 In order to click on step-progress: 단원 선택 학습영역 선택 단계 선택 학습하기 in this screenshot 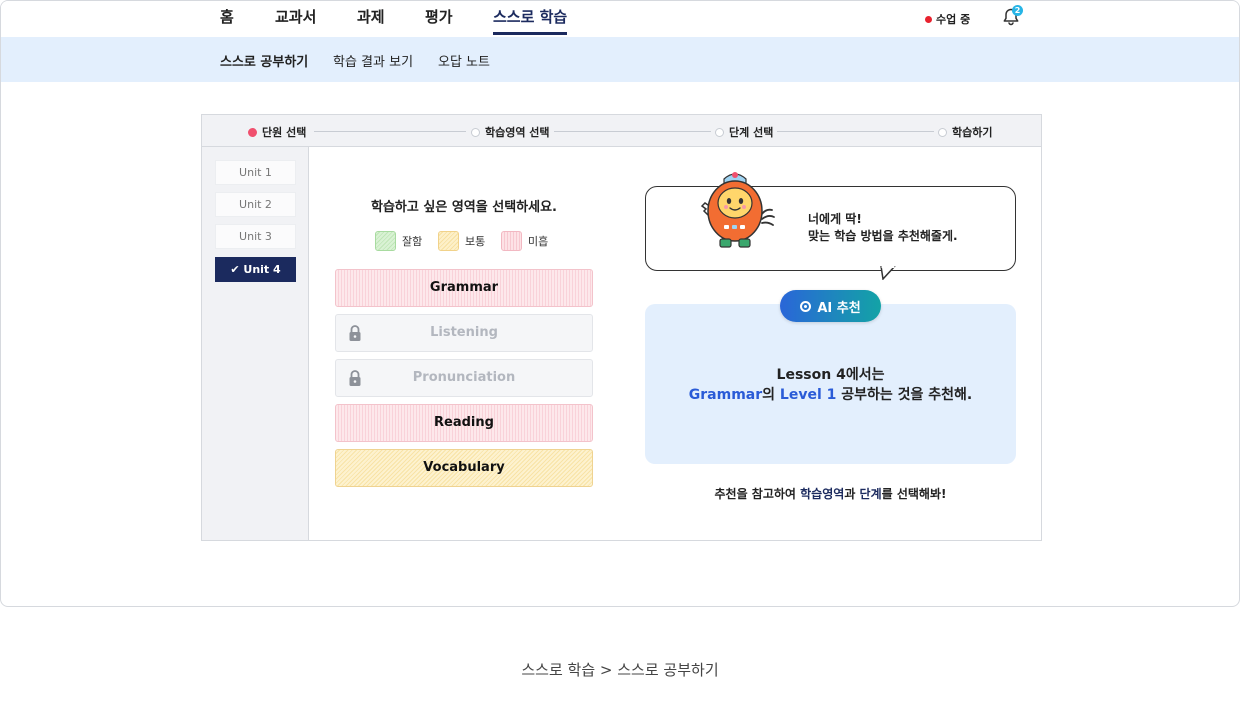, I will do `click(621, 131)`.